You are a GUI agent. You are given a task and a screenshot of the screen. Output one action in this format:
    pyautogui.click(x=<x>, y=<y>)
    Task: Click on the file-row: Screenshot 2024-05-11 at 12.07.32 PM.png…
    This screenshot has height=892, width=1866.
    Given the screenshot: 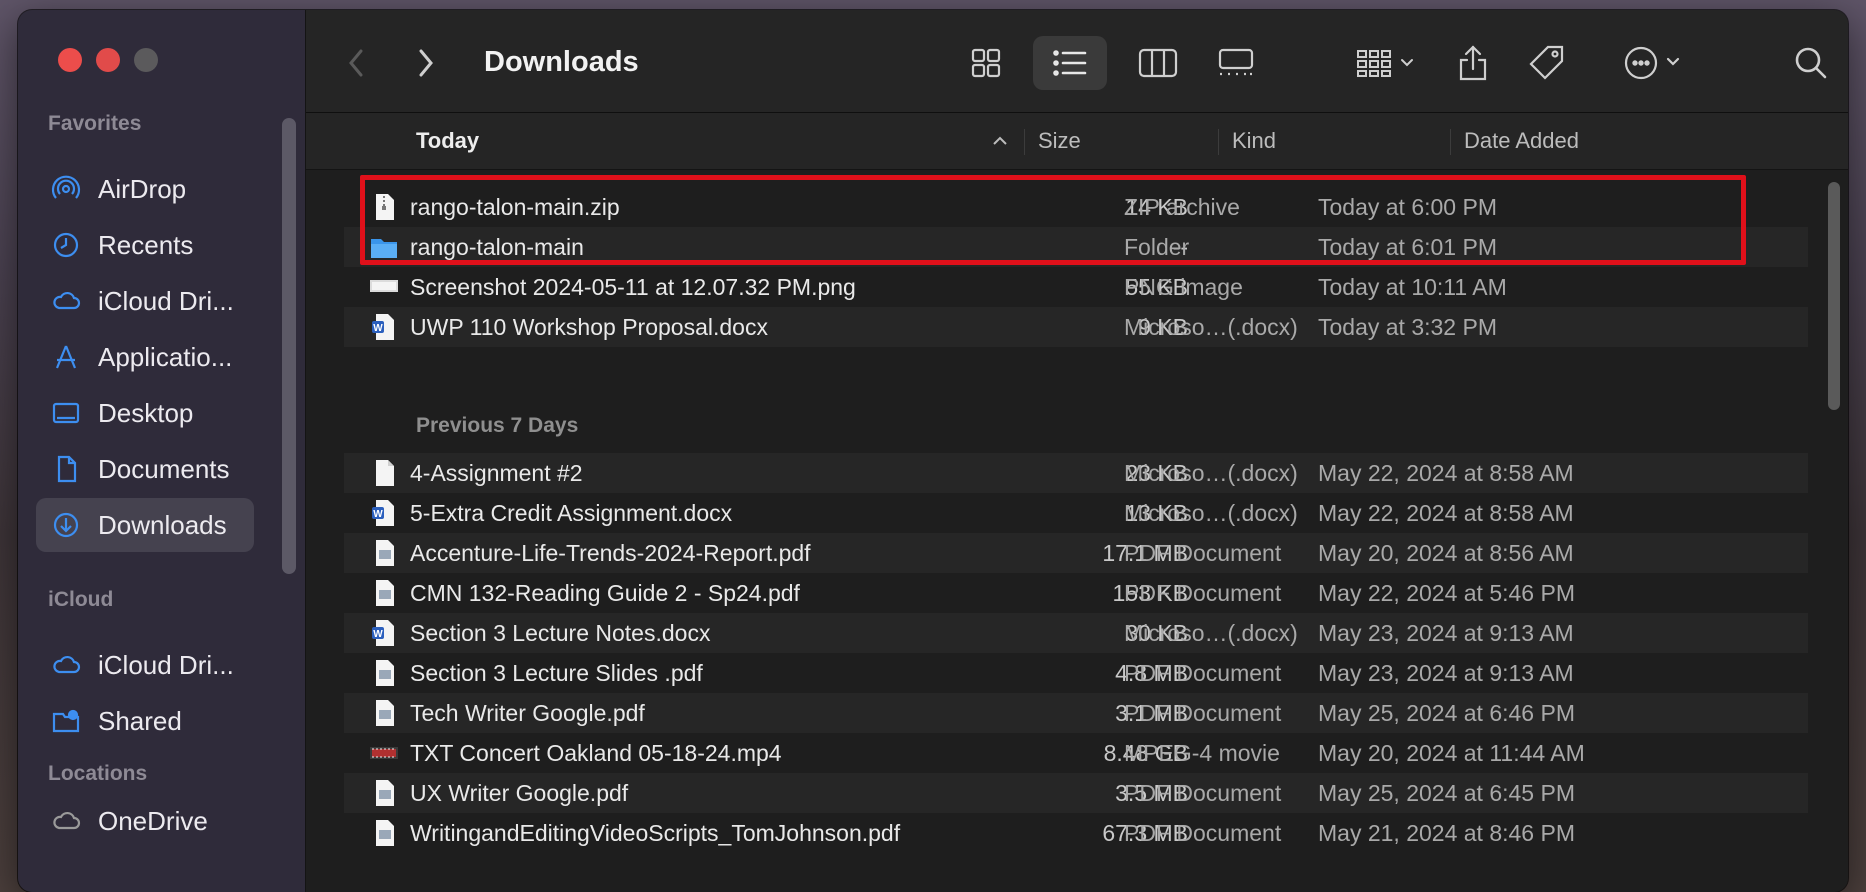 What is the action you would take?
    pyautogui.click(x=1076, y=287)
    